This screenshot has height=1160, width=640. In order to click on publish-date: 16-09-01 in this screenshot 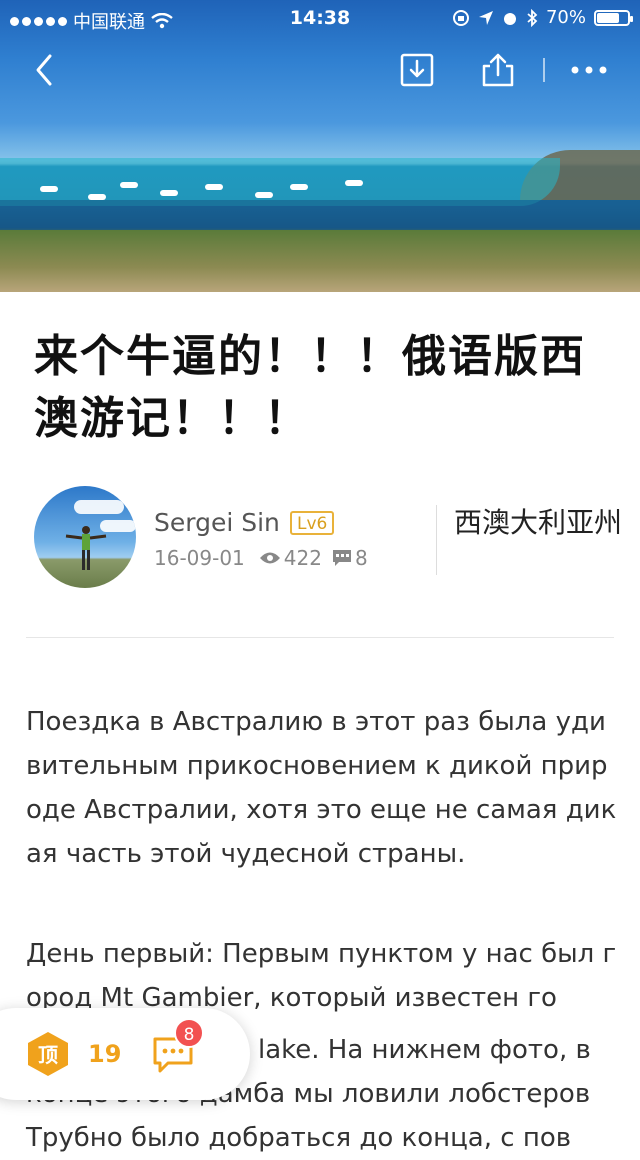, I will do `click(199, 558)`.